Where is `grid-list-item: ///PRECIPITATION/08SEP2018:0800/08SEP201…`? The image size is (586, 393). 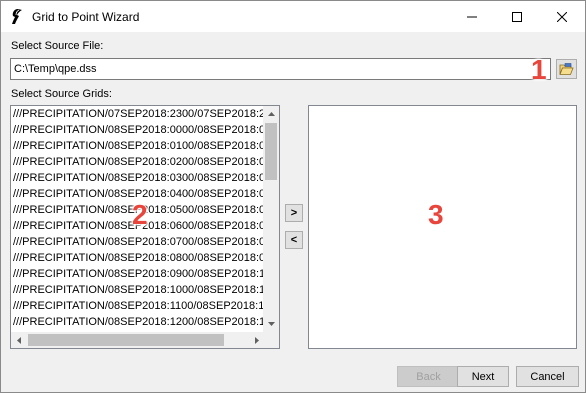
grid-list-item: ///PRECIPITATION/08SEP2018:0800/08SEP201… is located at coordinates (138, 258).